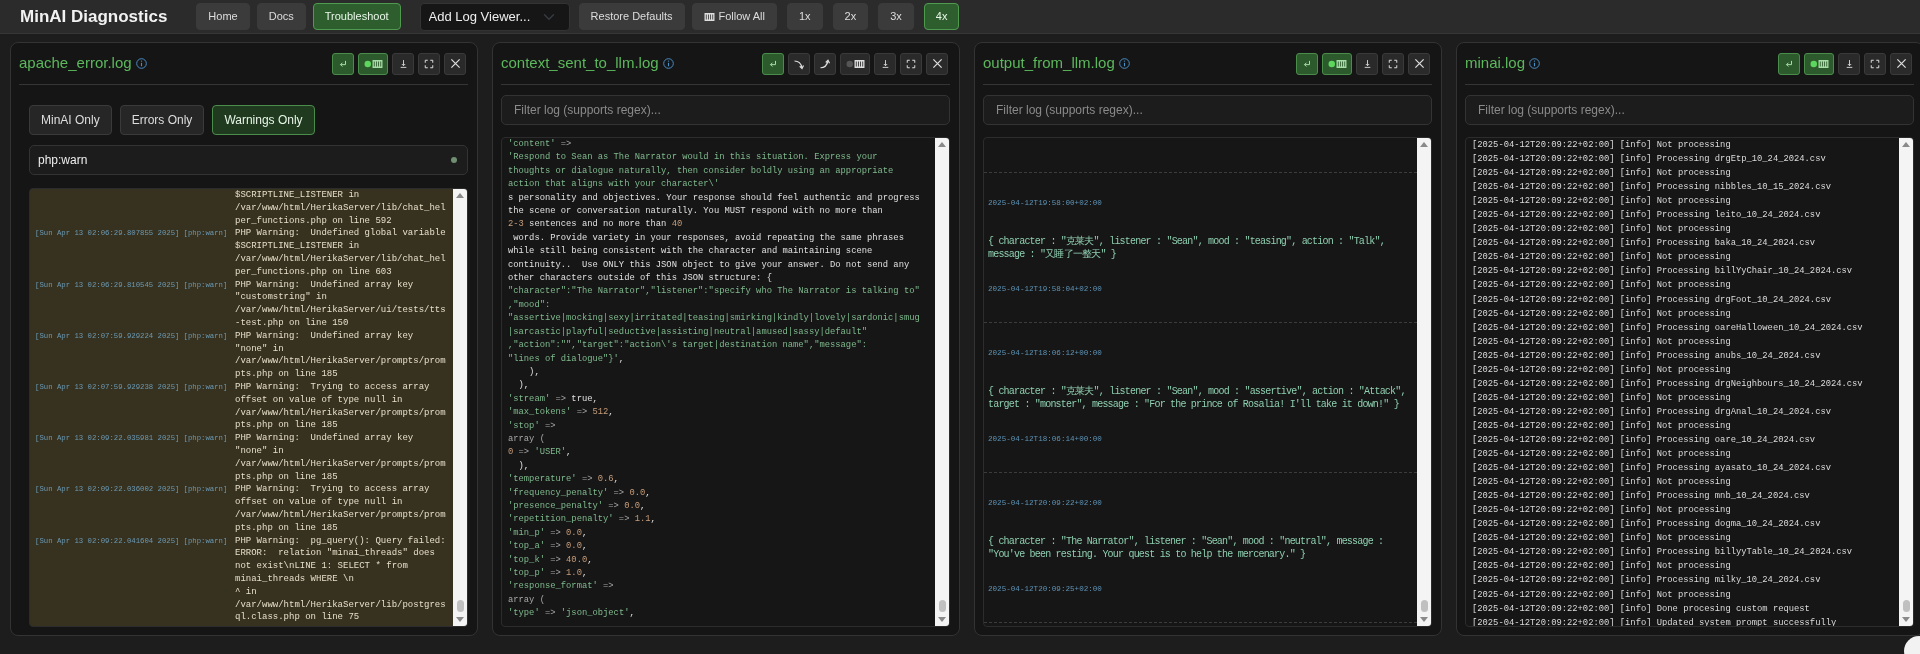 This screenshot has height=654, width=1920. I want to click on code-line: 'repetition_penalty' => 1.1,, so click(582, 520).